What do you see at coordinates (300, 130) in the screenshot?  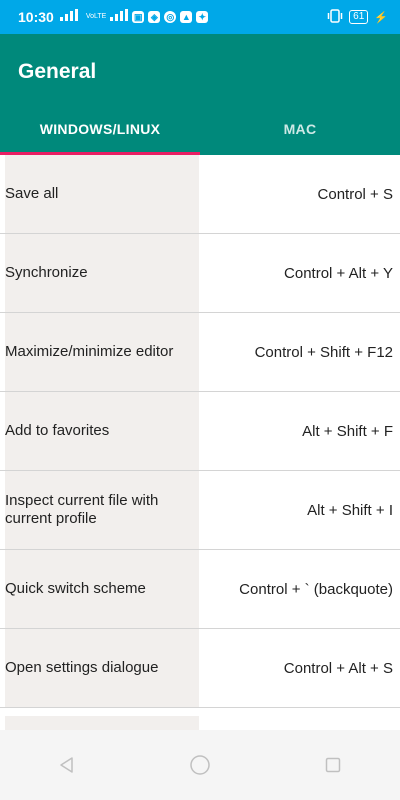 I see `tab-mac: MAC` at bounding box center [300, 130].